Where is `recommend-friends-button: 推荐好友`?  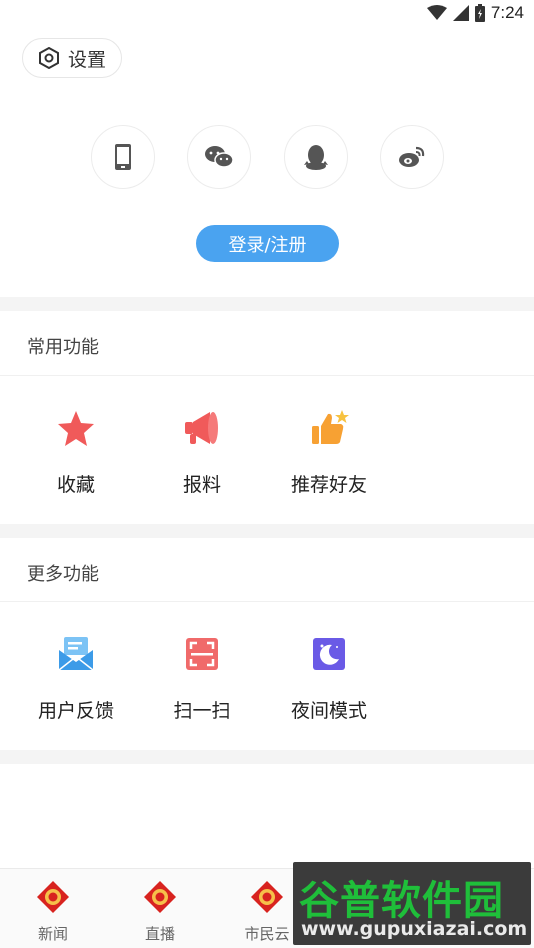
recommend-friends-button: 推荐好友 is located at coordinates (329, 452).